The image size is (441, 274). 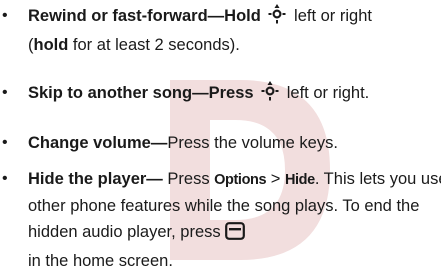 What do you see at coordinates (141, 93) in the screenshot?
I see `item-title: Skip to another song—Press` at bounding box center [141, 93].